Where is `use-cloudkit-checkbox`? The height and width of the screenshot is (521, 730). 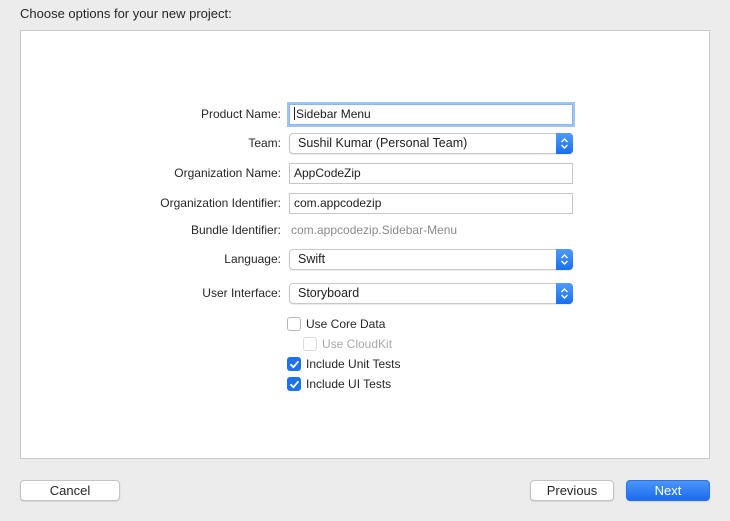
use-cloudkit-checkbox is located at coordinates (310, 344).